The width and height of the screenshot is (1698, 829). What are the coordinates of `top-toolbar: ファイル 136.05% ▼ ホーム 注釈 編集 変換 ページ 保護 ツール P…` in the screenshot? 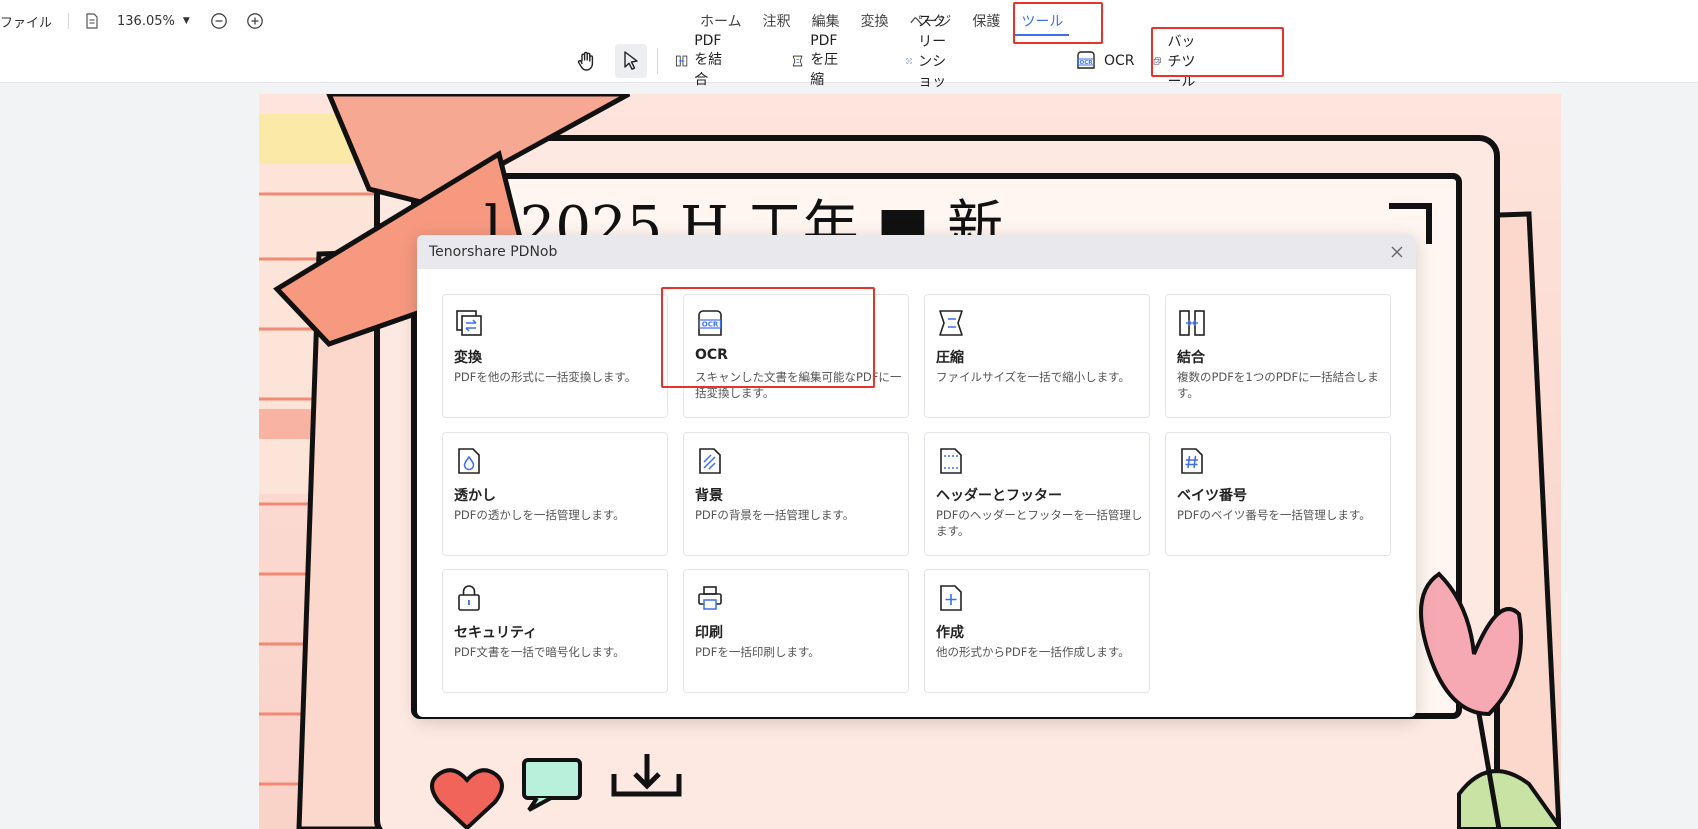 It's located at (849, 55).